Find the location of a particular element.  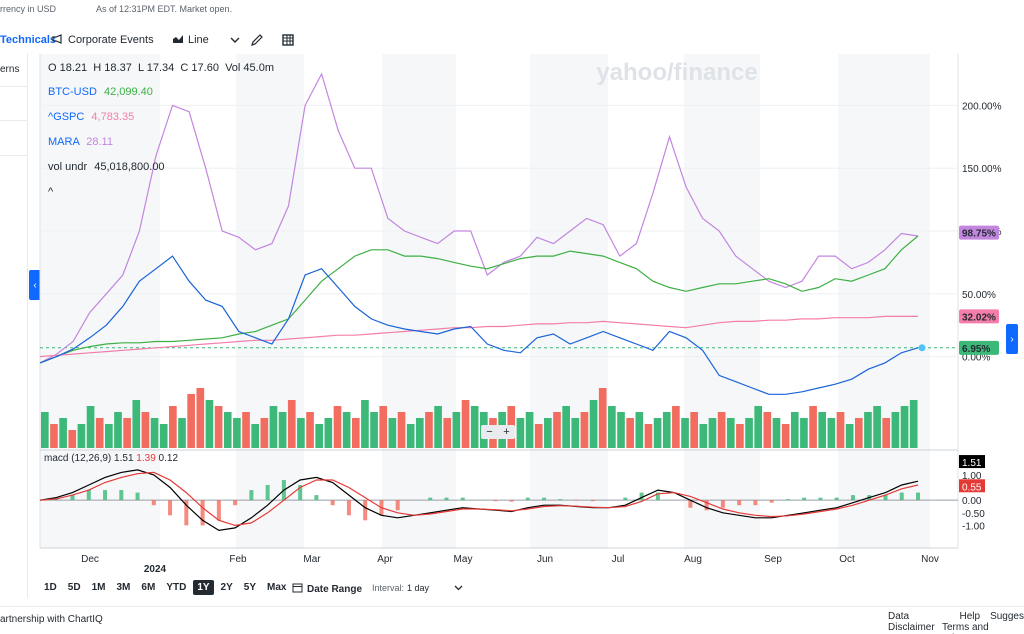

range-ytd: YTD is located at coordinates (176, 587).